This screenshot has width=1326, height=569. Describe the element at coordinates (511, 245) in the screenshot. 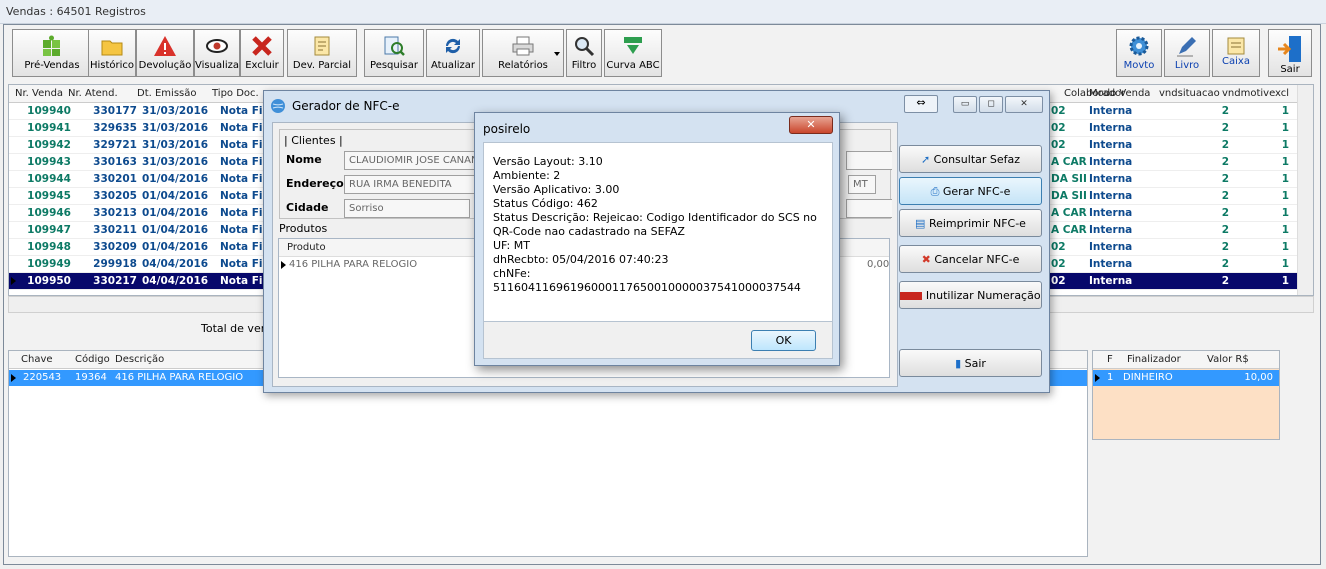

I see `message-line: UF: MT` at that location.